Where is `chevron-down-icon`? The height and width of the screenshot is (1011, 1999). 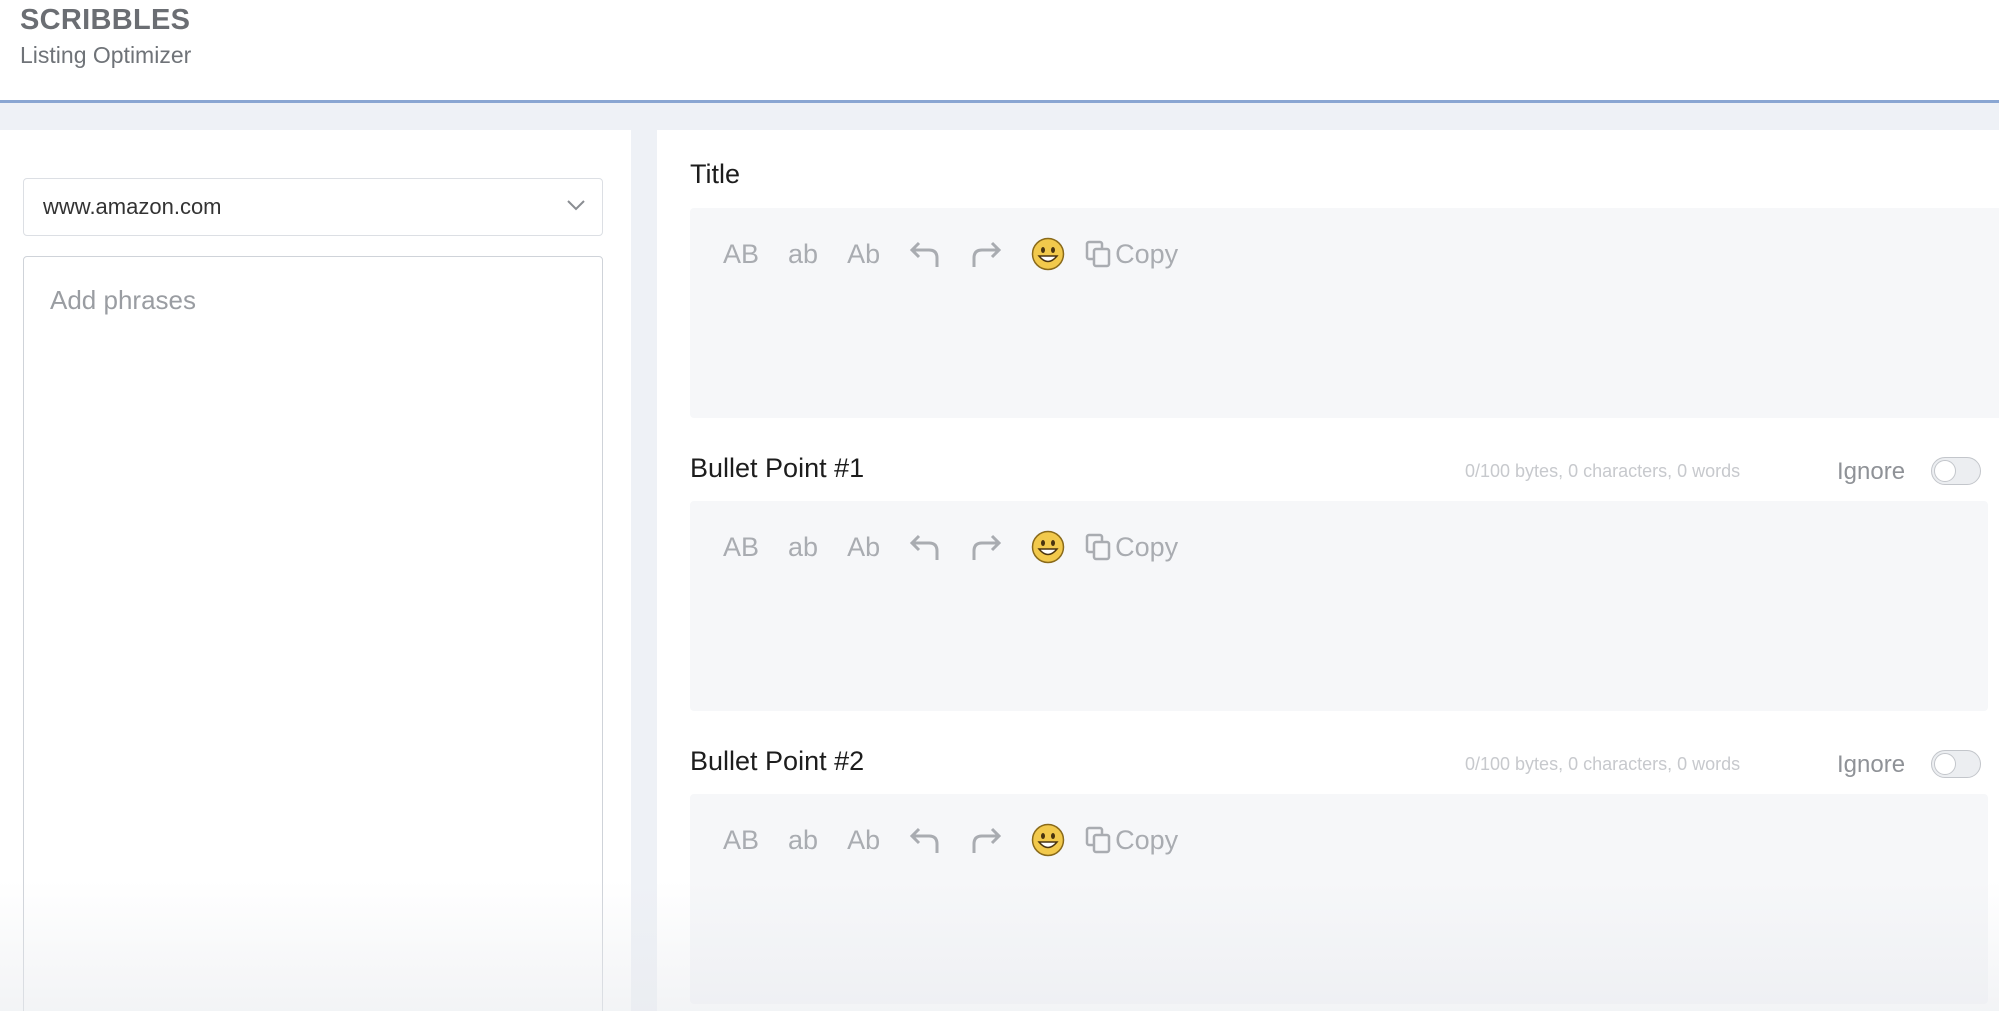 chevron-down-icon is located at coordinates (576, 205).